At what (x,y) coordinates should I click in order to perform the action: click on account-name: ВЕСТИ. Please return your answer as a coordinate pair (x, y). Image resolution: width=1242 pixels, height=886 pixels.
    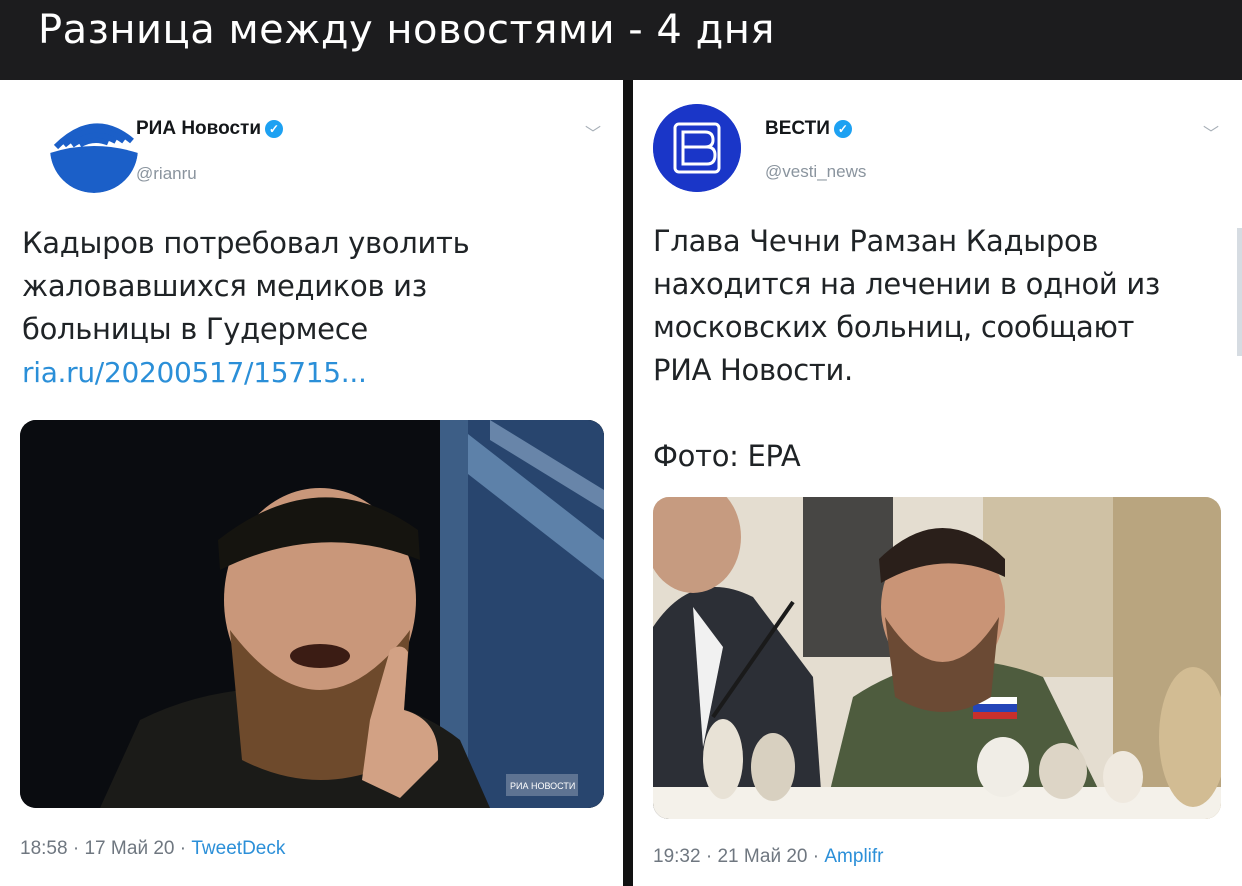
    Looking at the image, I should click on (797, 128).